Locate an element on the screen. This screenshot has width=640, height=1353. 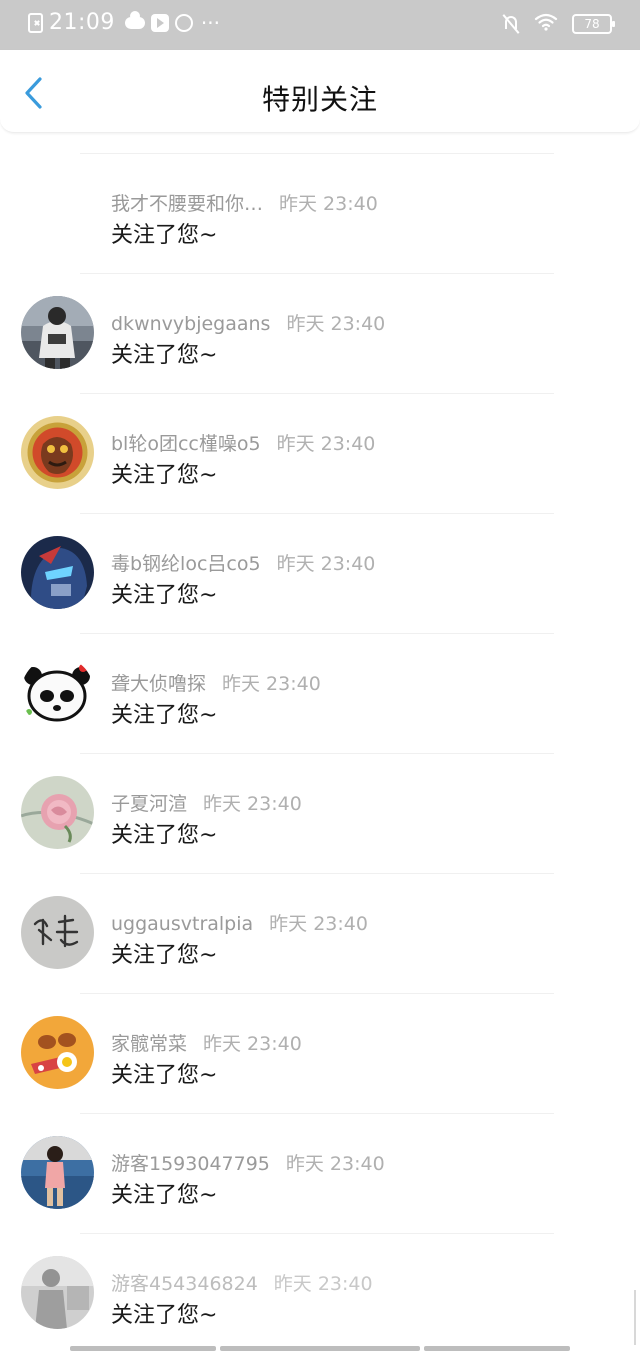
item-name-line: uggausvtralpia 昨天 23:40 is located at coordinates (239, 922).